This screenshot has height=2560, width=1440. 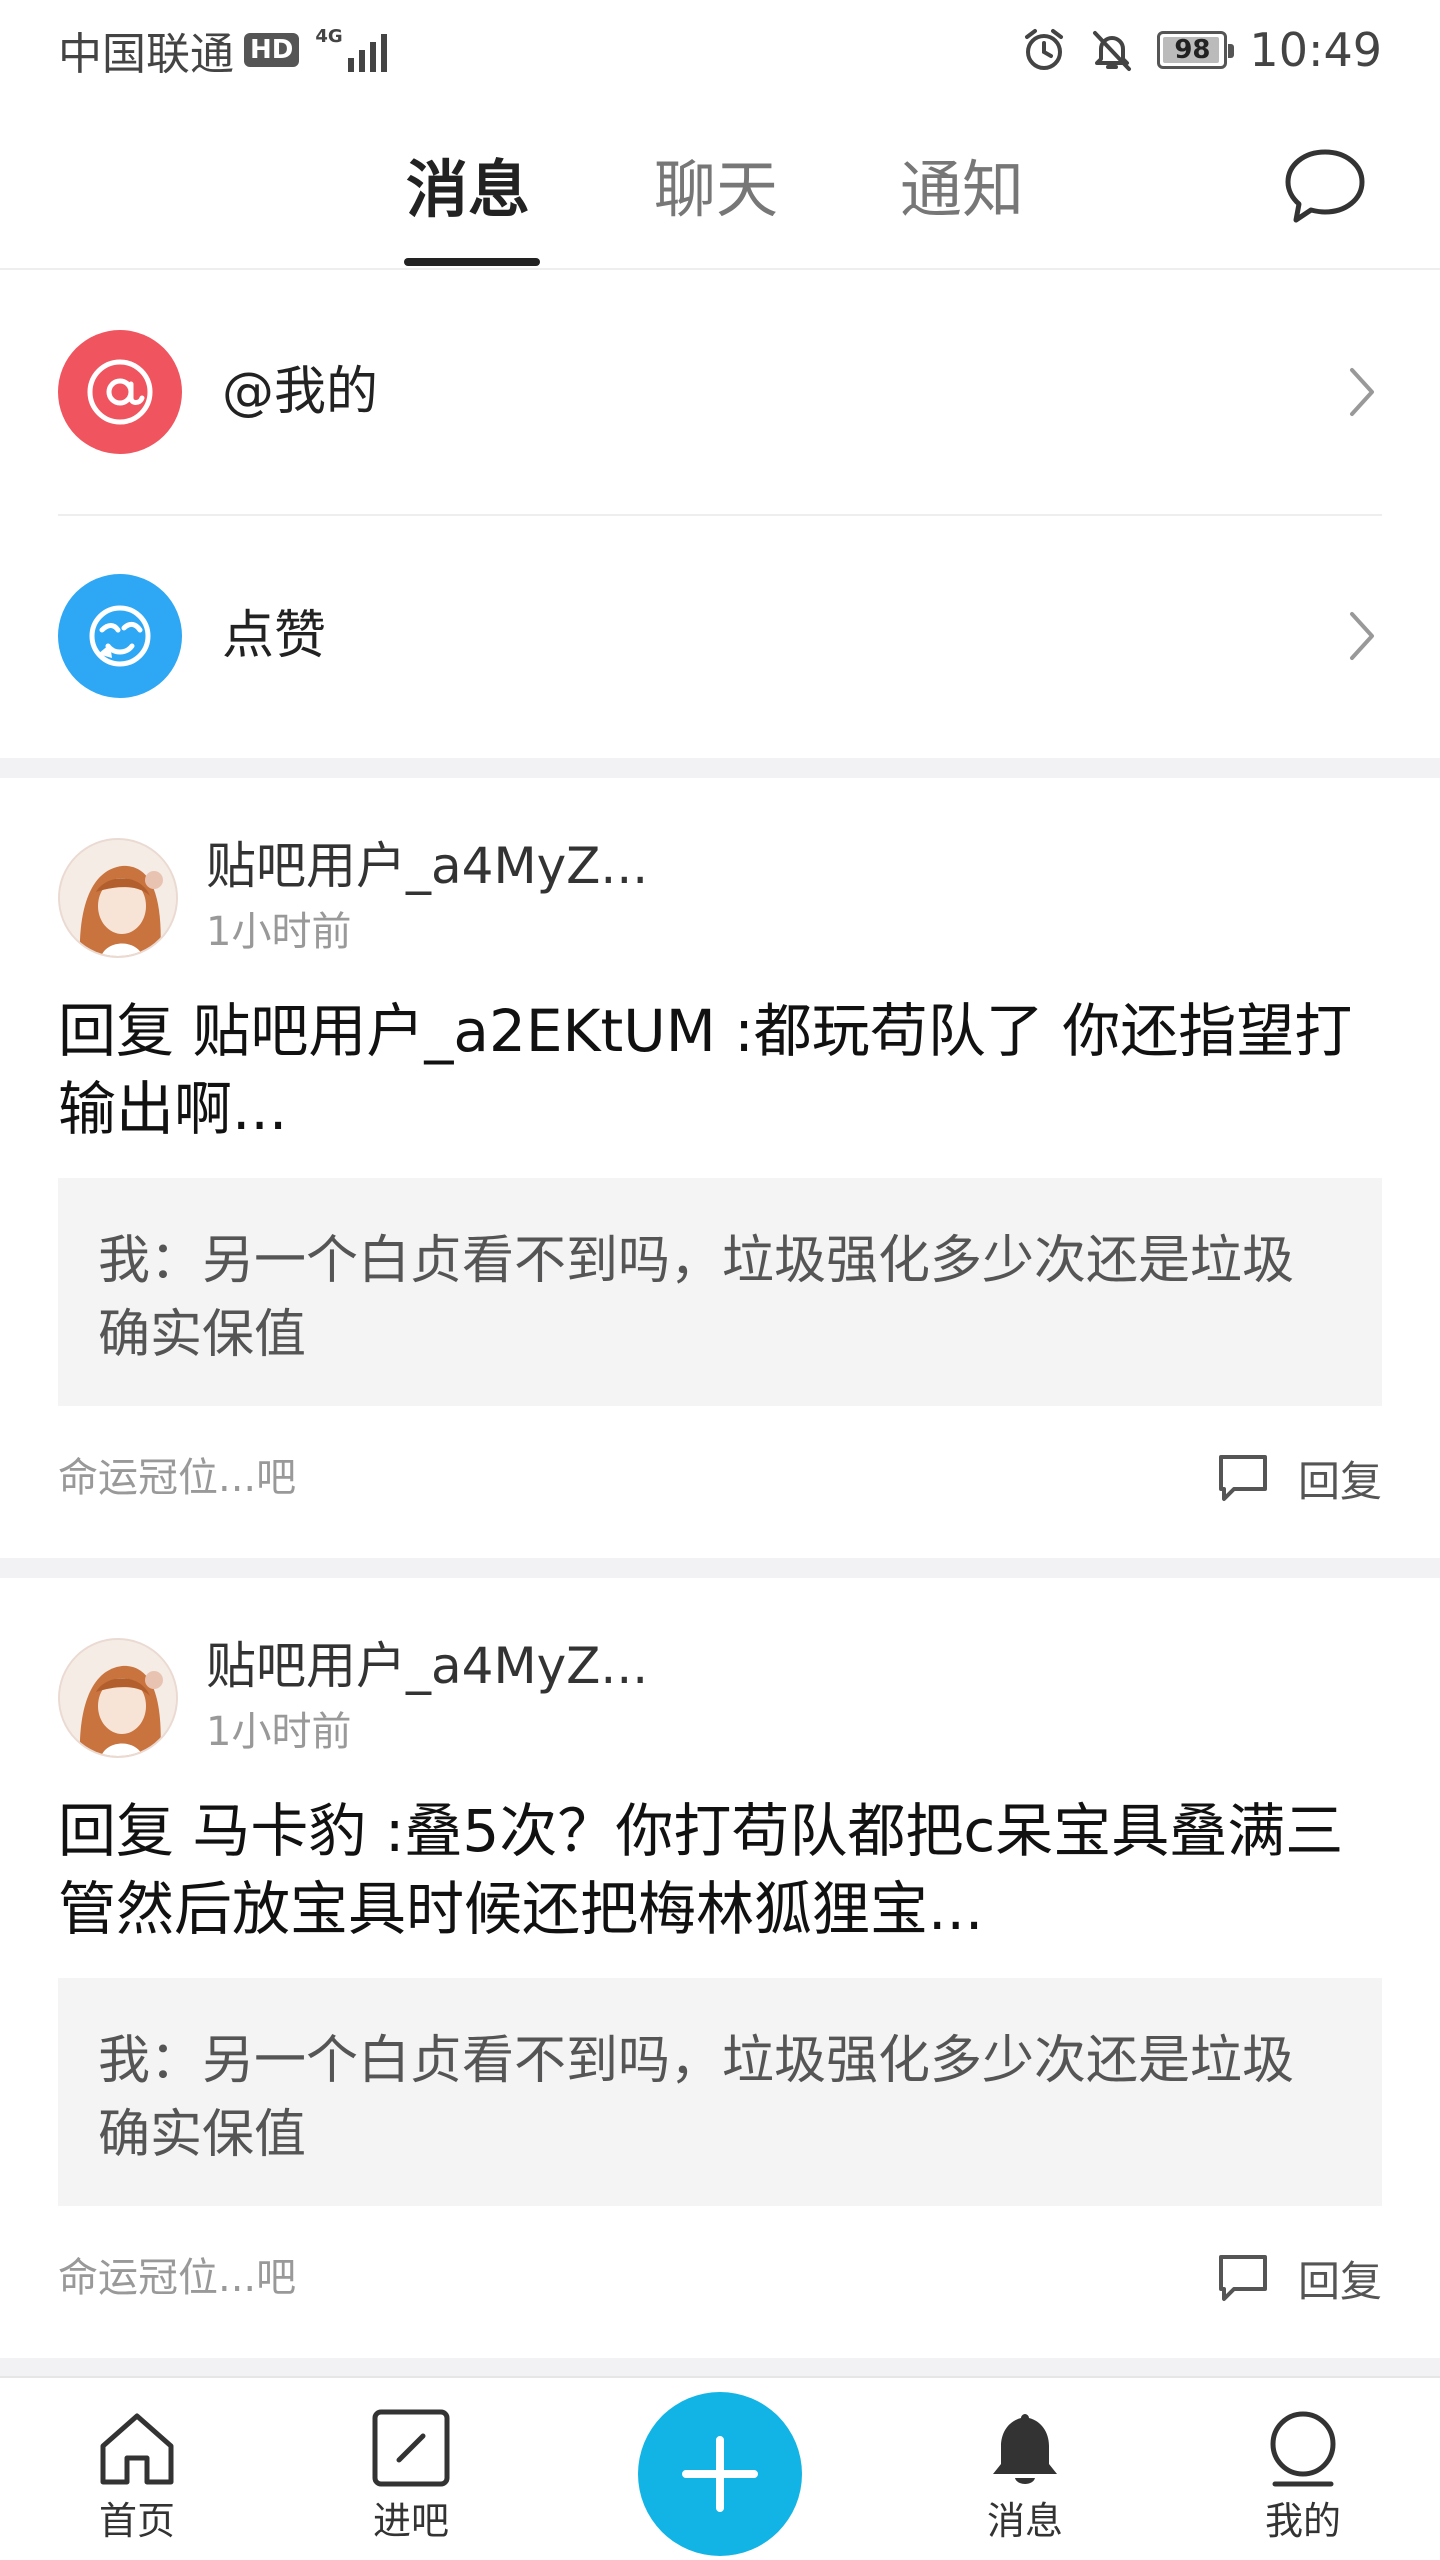 I want to click on nav-mine: 我的, so click(x=1303, y=2481).